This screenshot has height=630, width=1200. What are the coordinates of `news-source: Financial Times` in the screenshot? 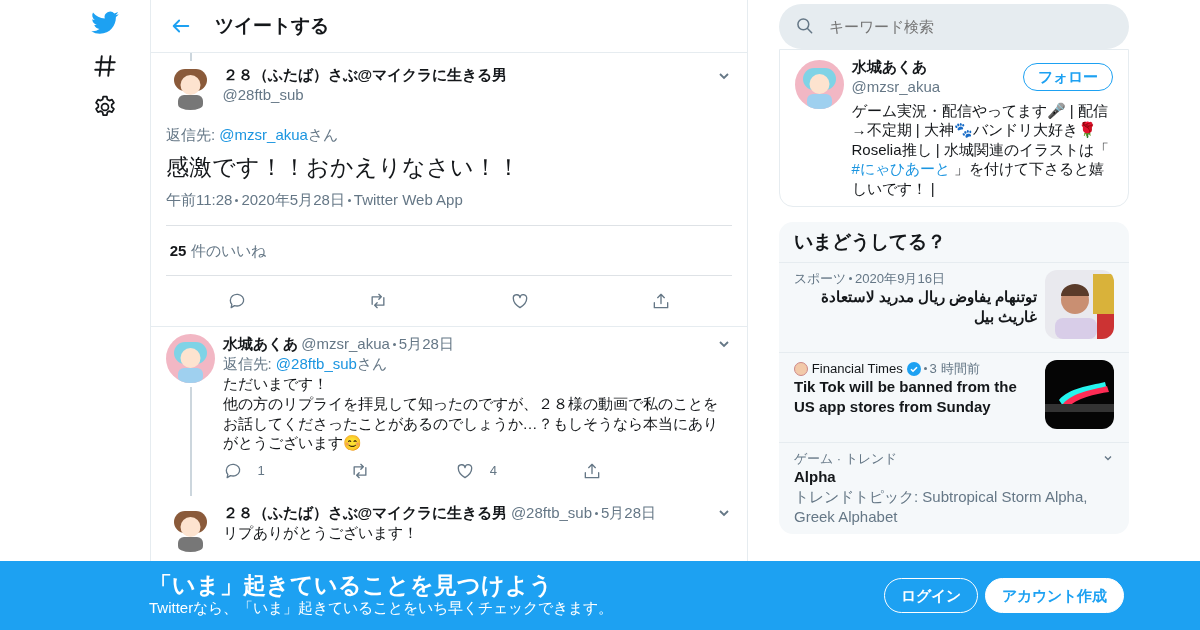 It's located at (857, 369).